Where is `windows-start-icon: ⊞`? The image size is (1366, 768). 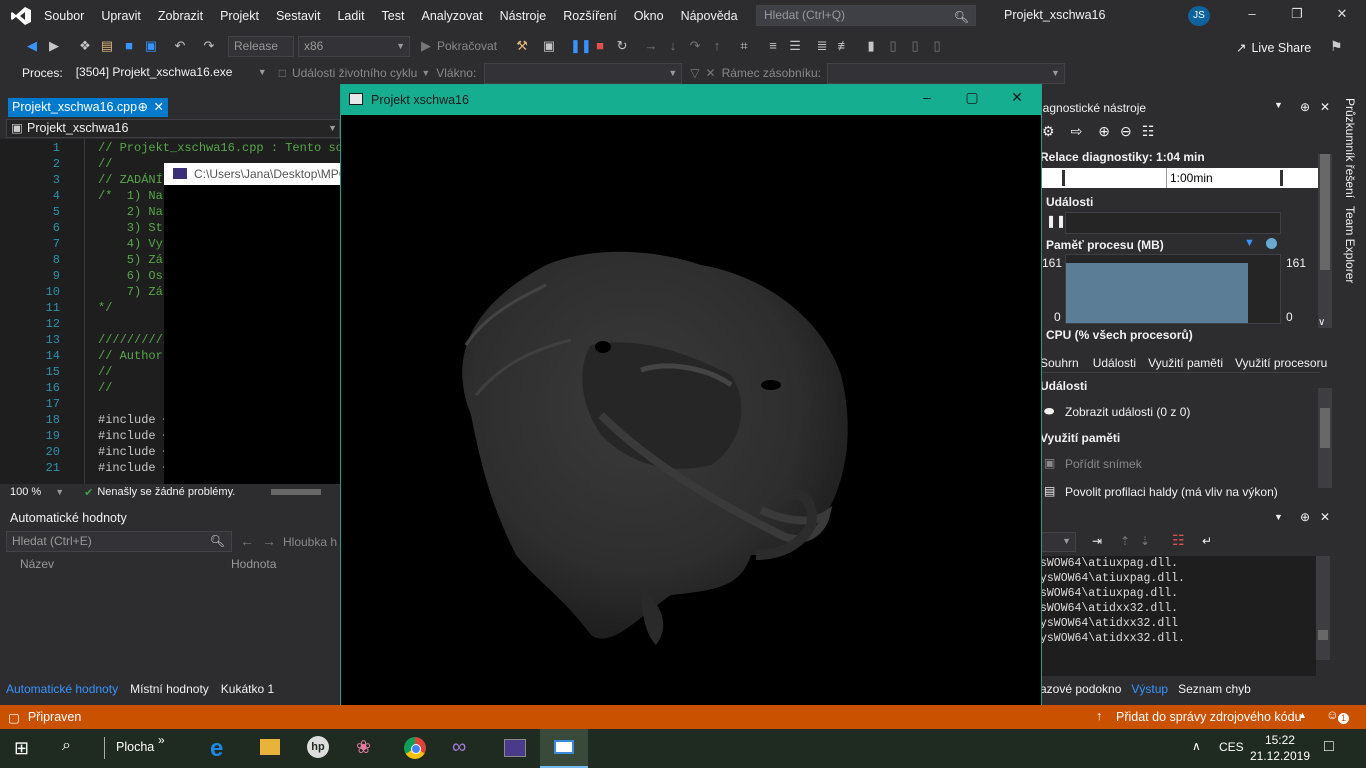
windows-start-icon: ⊞ is located at coordinates (21, 748).